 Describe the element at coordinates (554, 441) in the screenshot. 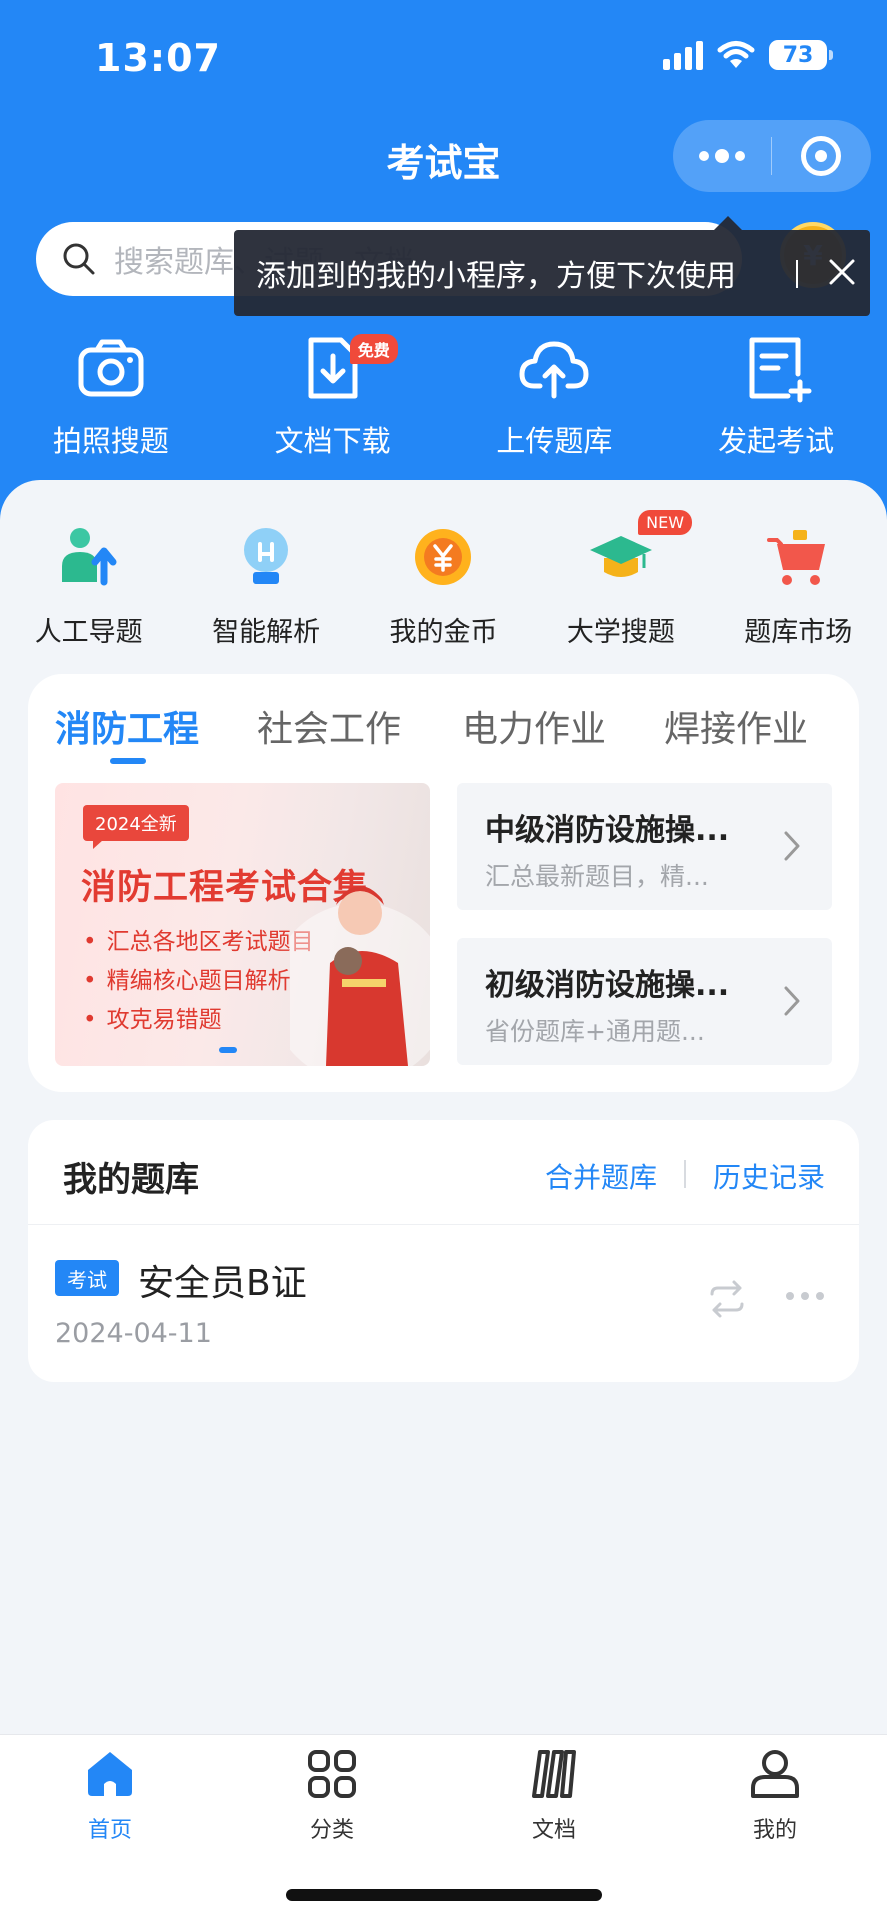

I see `top-action-label: 上传题库` at that location.